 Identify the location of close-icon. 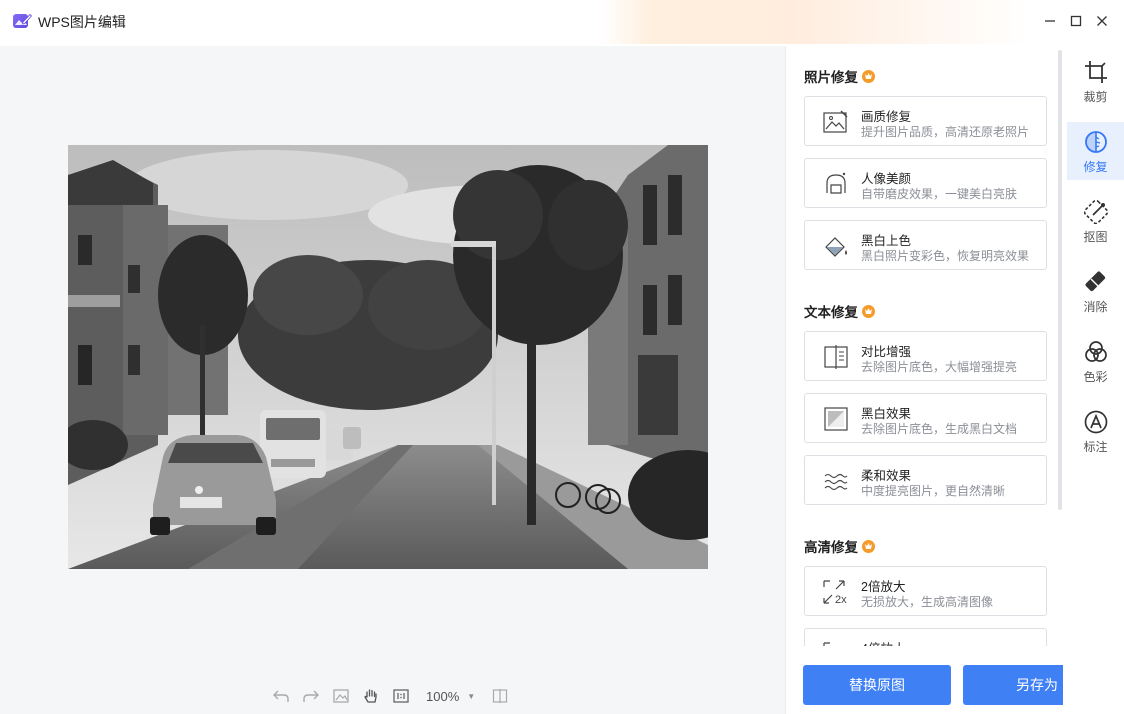
(1102, 21).